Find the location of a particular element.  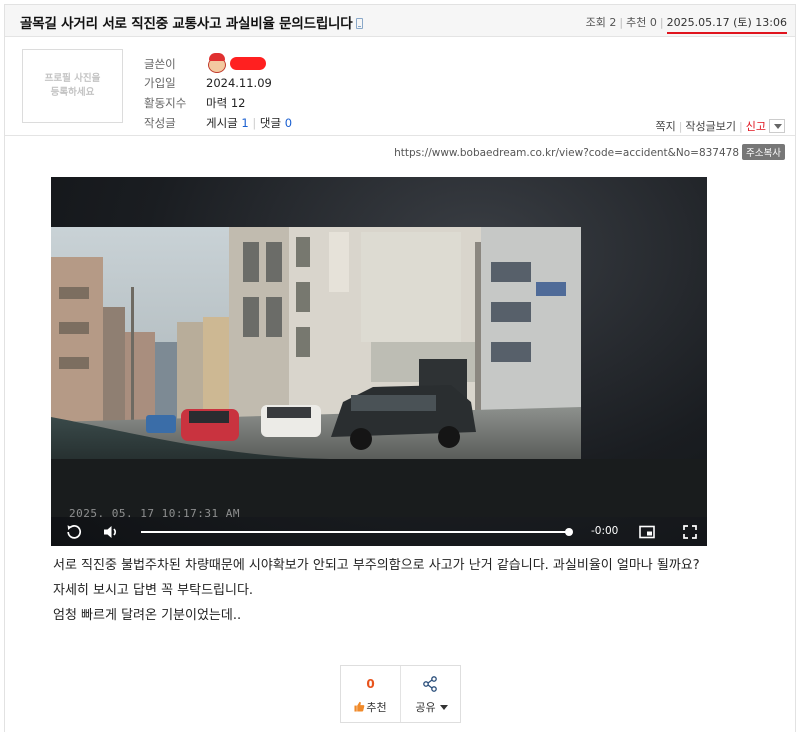

post-date: 2025.05.17 (토) 13:06 is located at coordinates (726, 22).